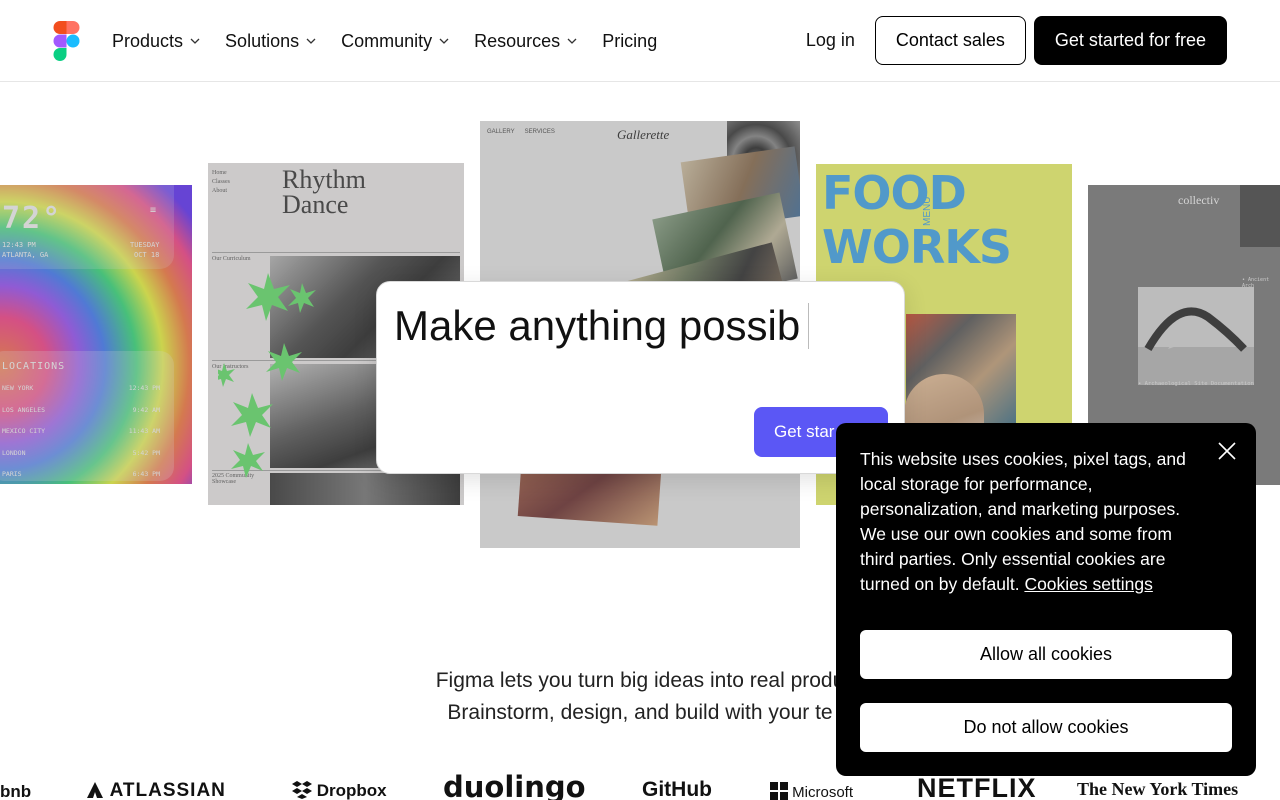 The image size is (1280, 800). What do you see at coordinates (830, 40) in the screenshot?
I see `login-link: Log in` at bounding box center [830, 40].